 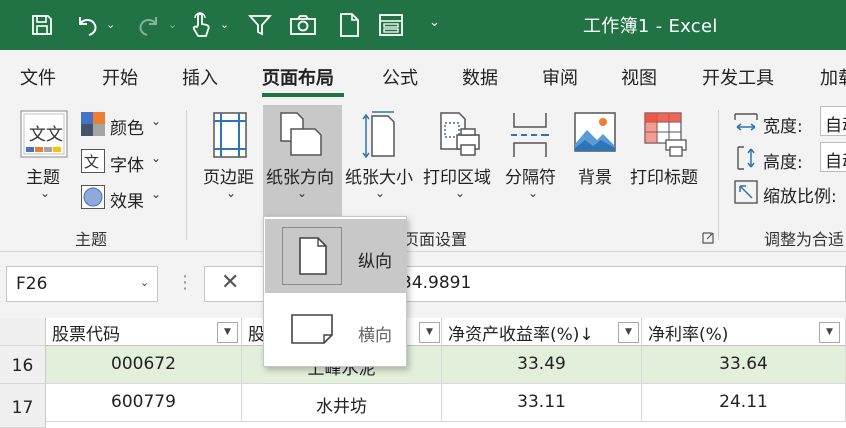 I want to click on title-bar, so click(x=423, y=25).